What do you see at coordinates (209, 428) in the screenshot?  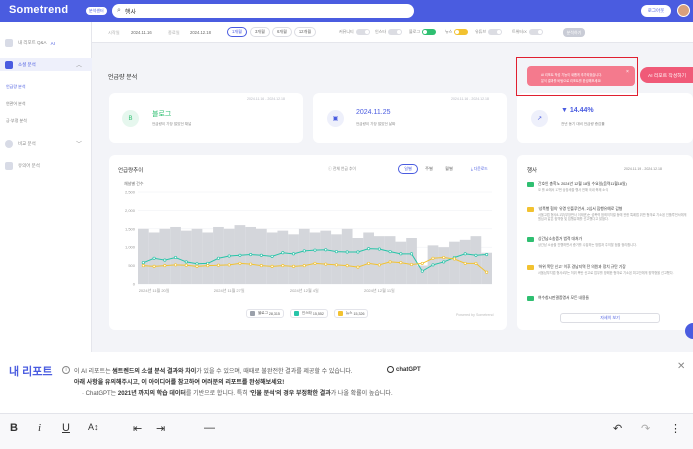 I see `horizontal-rule-button: —` at bounding box center [209, 428].